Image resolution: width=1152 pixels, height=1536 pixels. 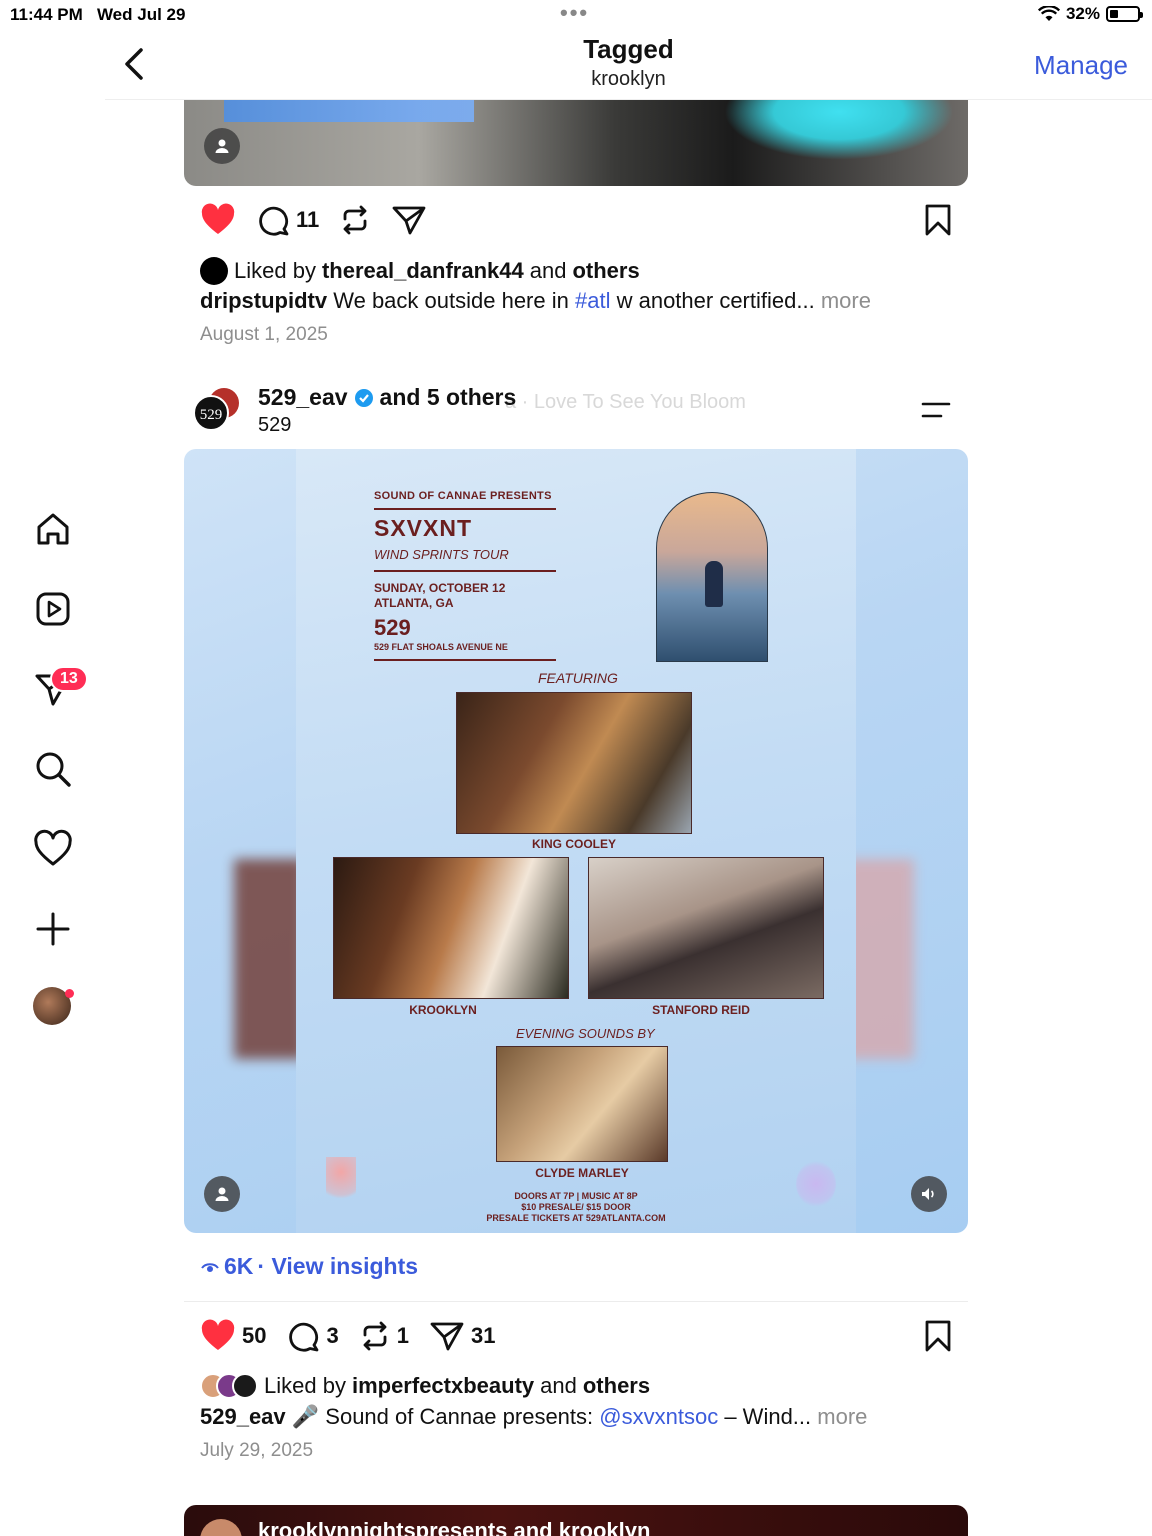 What do you see at coordinates (243, 1416) in the screenshot?
I see `caption-username: 529_eav` at bounding box center [243, 1416].